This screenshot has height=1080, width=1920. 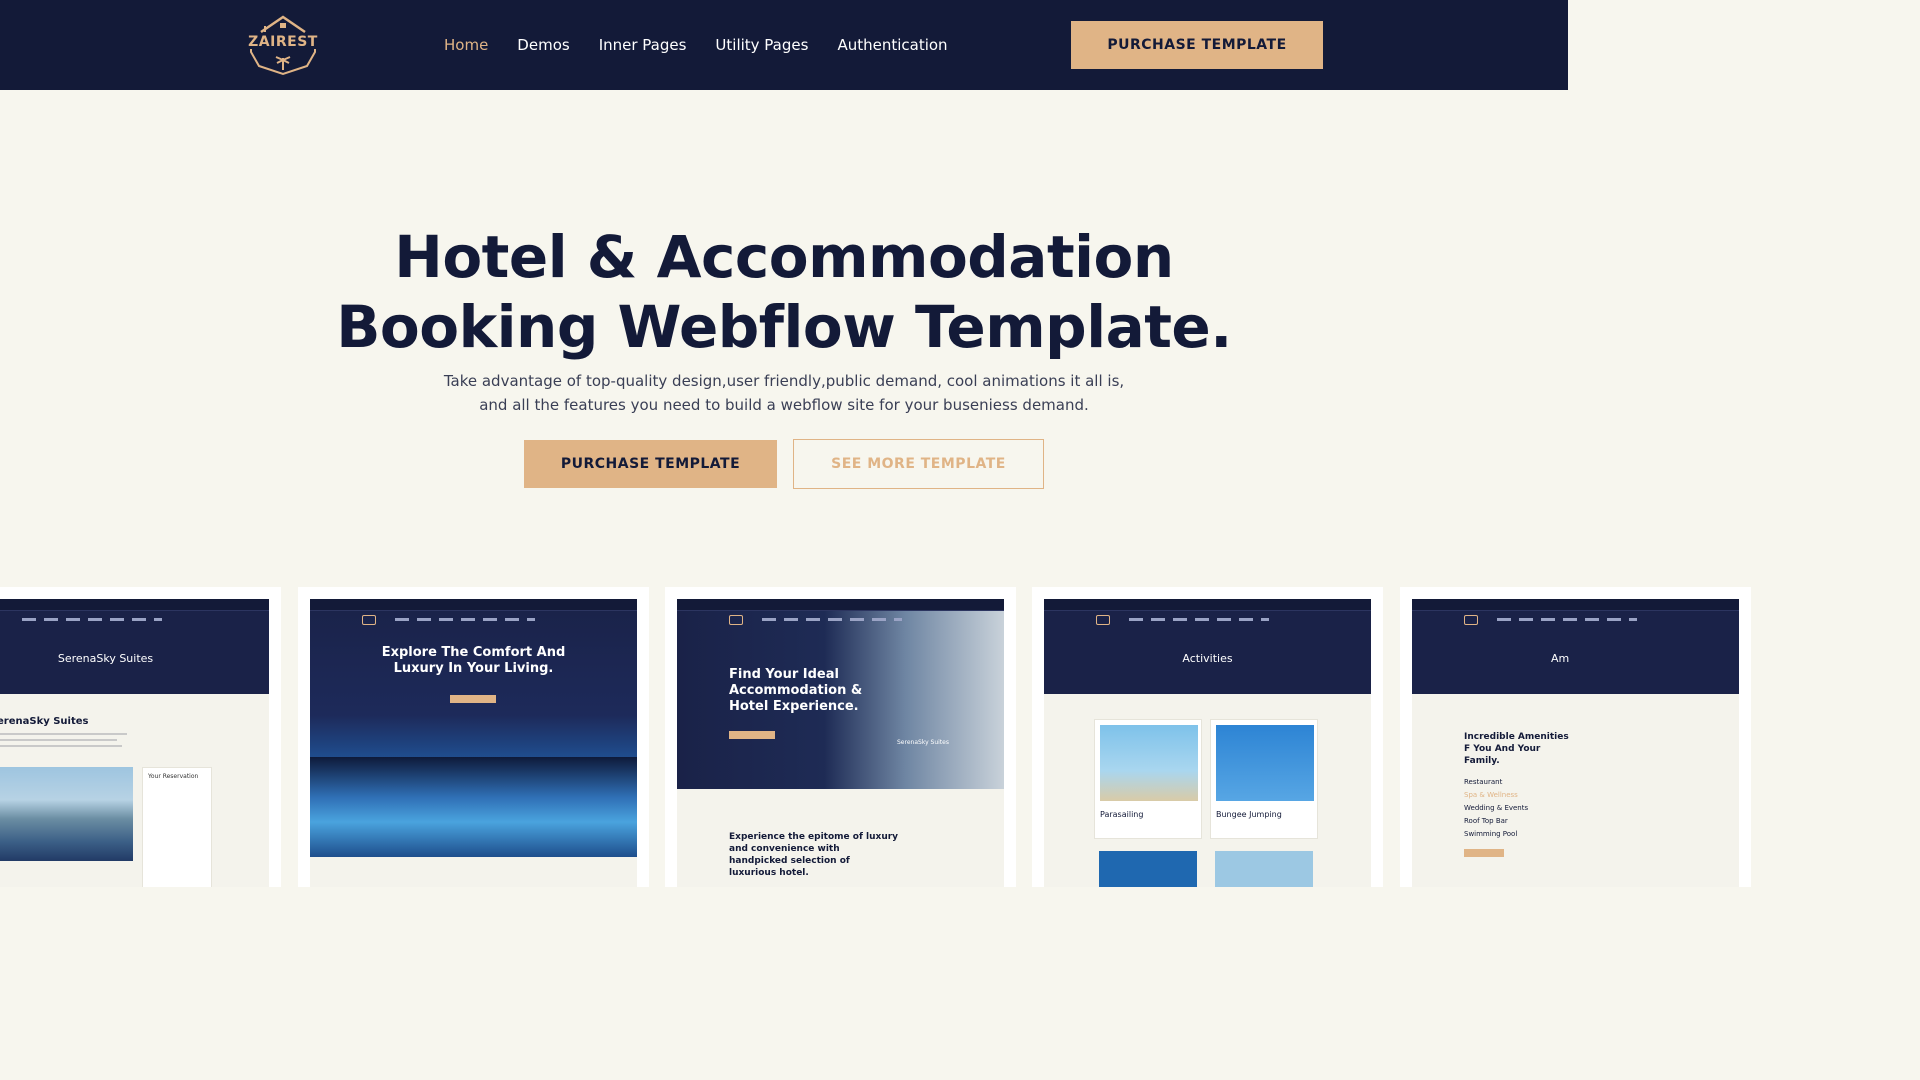 I want to click on preview-banner: Activities, so click(x=1207, y=646).